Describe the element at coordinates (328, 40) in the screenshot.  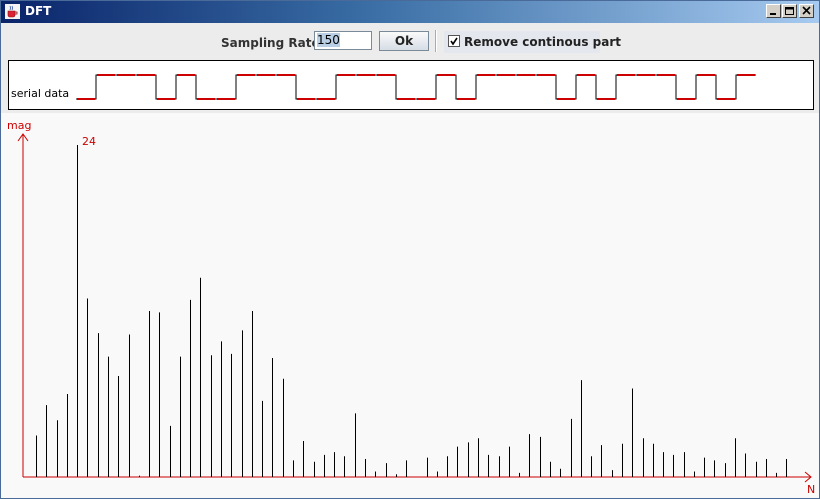
I see `sampling-rate-value: 150` at that location.